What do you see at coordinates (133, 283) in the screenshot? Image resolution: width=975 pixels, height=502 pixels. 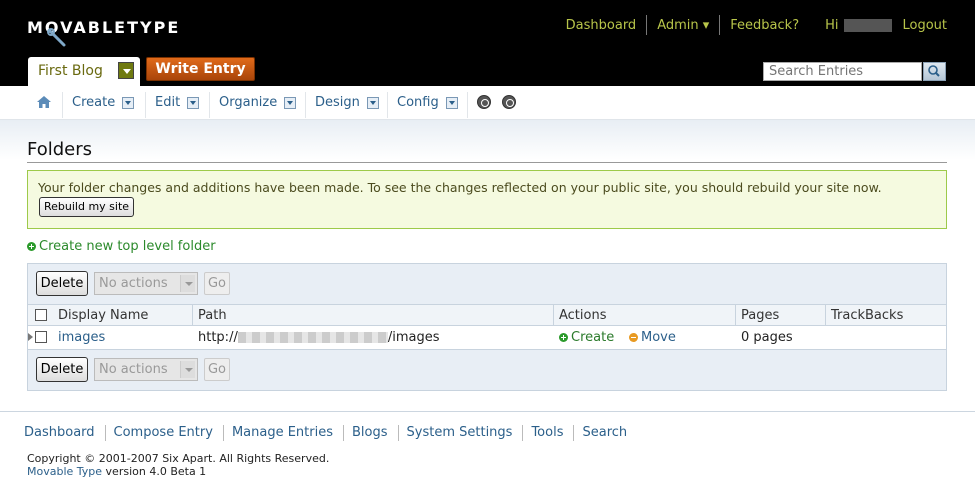 I see `actions-select-value: No actions` at bounding box center [133, 283].